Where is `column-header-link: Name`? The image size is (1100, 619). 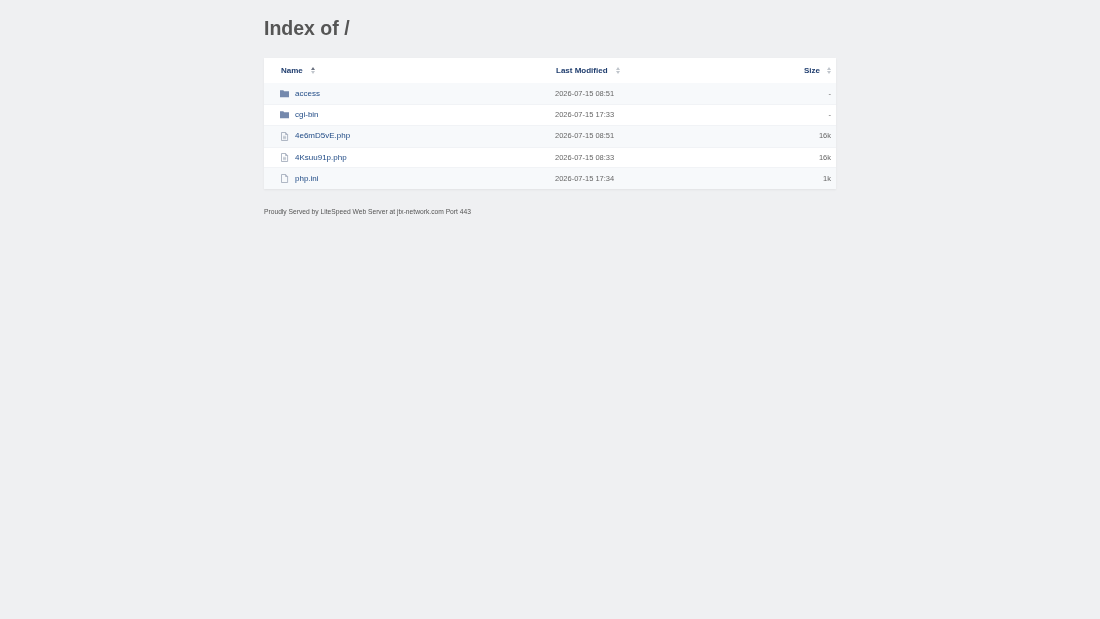 column-header-link: Name is located at coordinates (291, 70).